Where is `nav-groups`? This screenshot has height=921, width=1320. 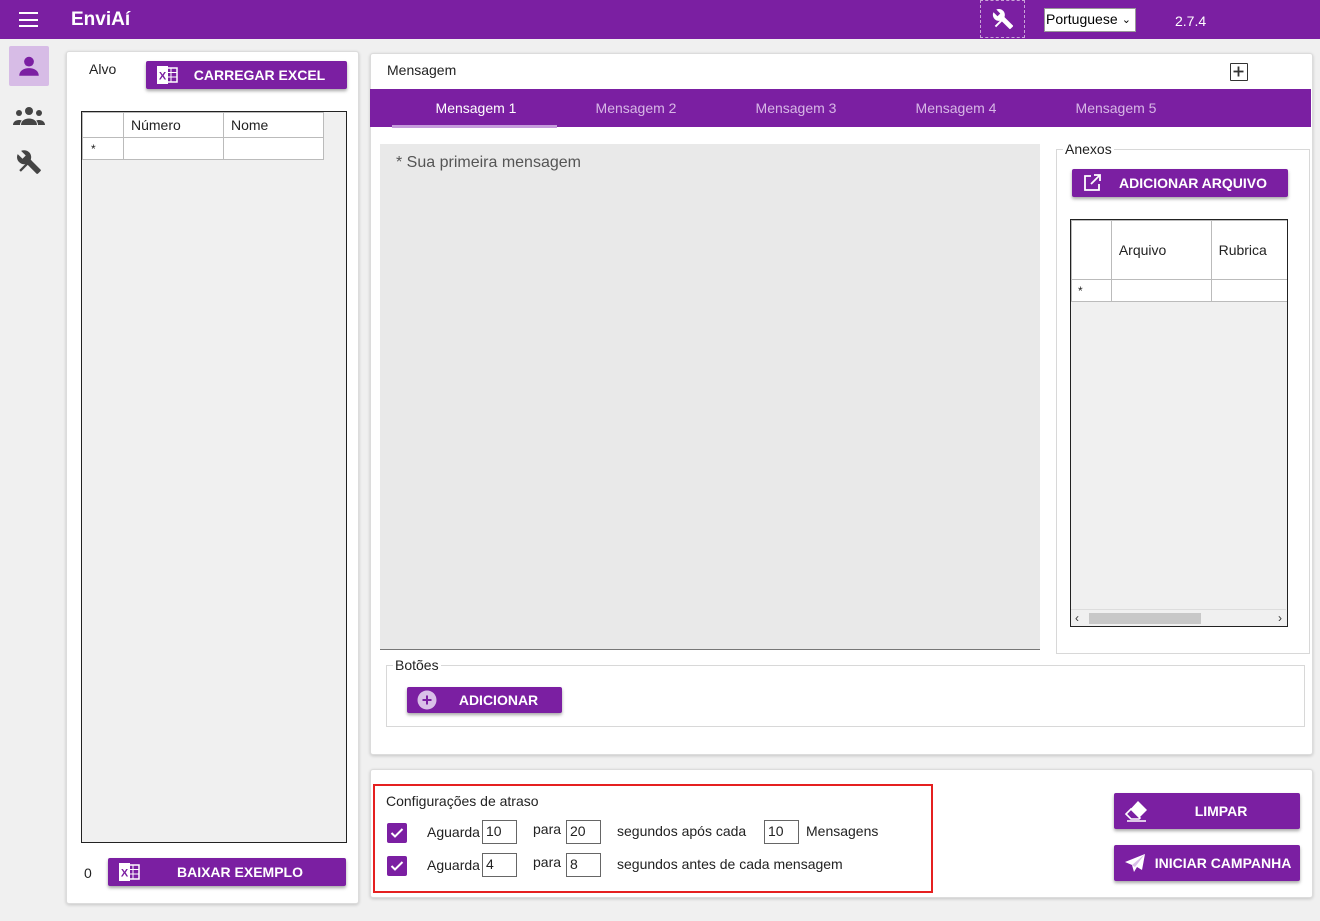 nav-groups is located at coordinates (29, 116).